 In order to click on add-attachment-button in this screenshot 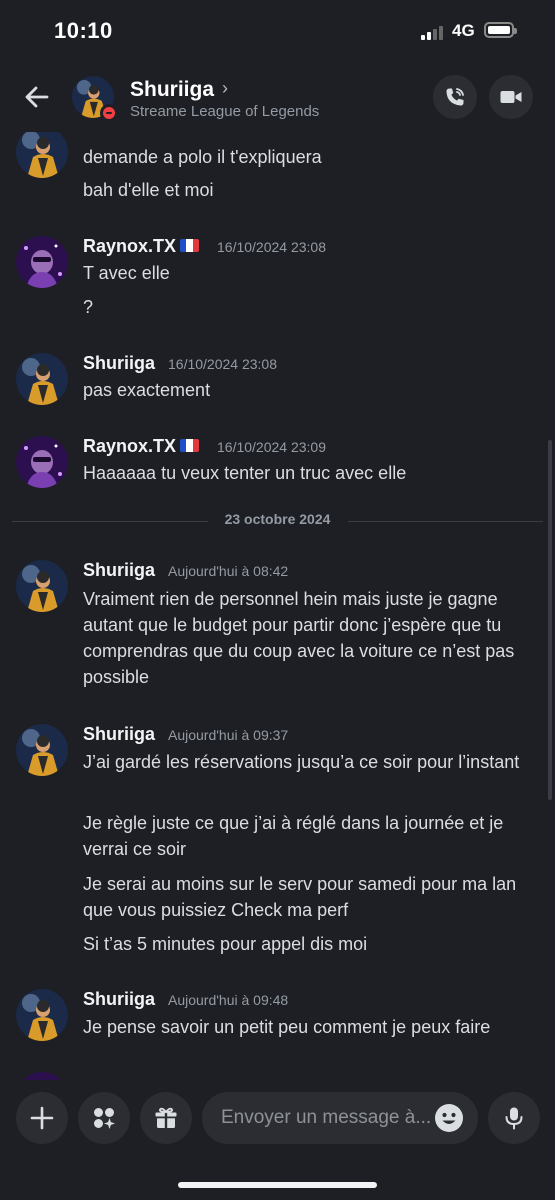, I will do `click(42, 1118)`.